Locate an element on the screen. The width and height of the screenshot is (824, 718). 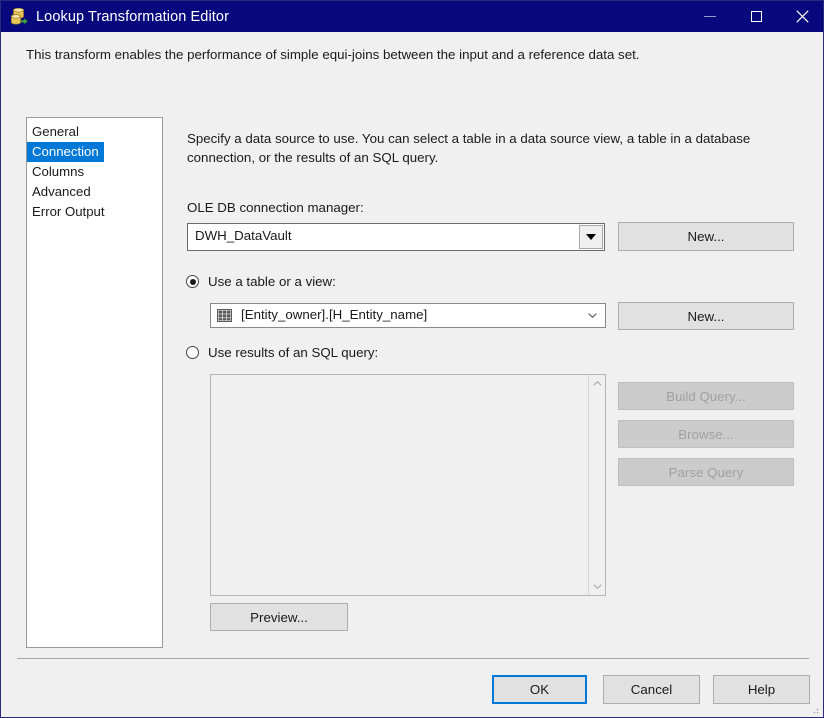
maximize-button is located at coordinates (756, 16).